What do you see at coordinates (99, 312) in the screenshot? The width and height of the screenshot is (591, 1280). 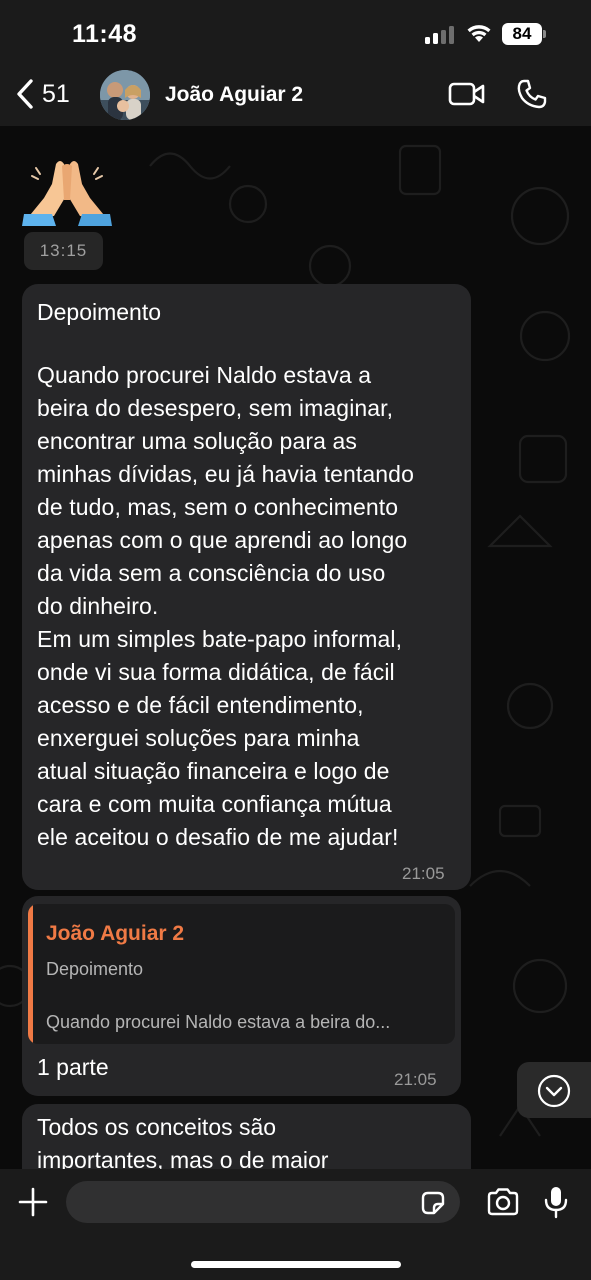 I see `message-title: Depoimento` at bounding box center [99, 312].